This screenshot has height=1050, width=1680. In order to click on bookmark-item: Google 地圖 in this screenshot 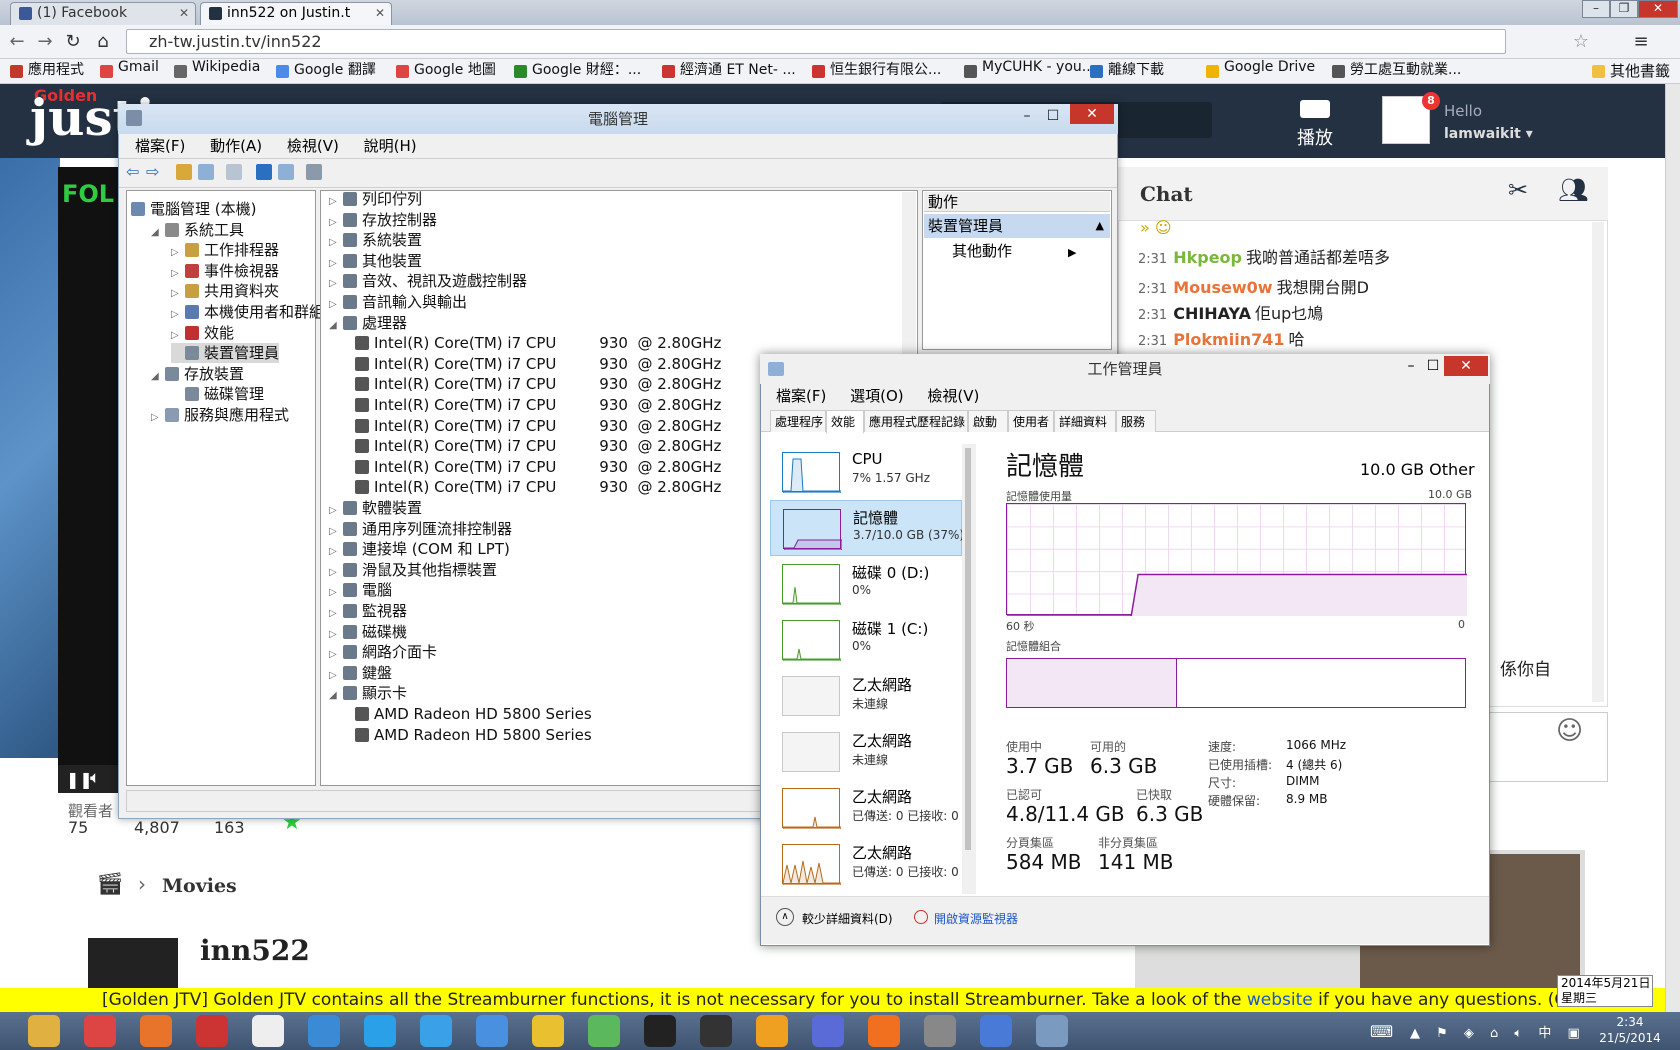, I will do `click(446, 69)`.